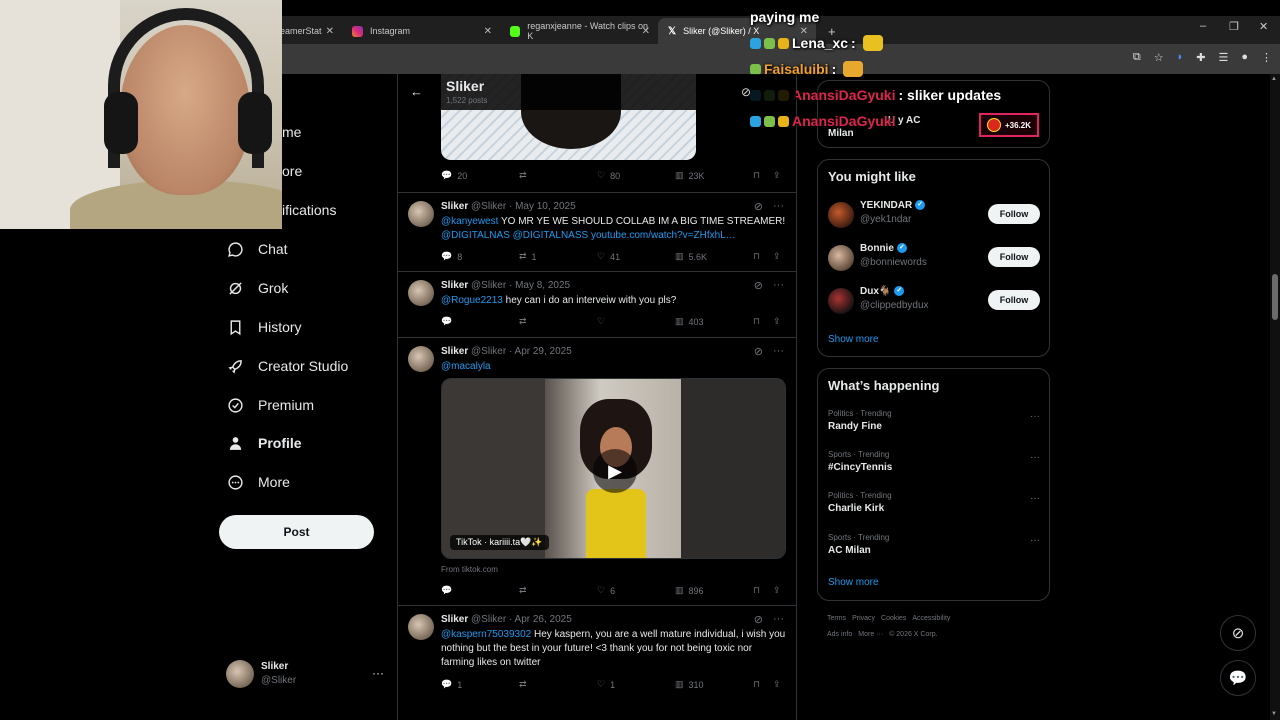 Image resolution: width=1280 pixels, height=720 pixels. I want to click on trend-item: Sports · Trending #CincyTennis ···, so click(934, 461).